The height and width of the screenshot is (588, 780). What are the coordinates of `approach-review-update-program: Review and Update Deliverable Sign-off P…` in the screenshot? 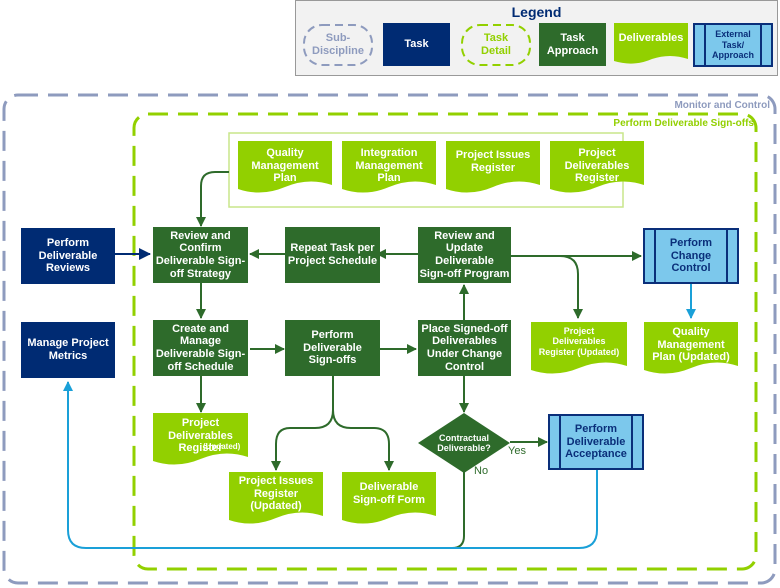 It's located at (464, 255).